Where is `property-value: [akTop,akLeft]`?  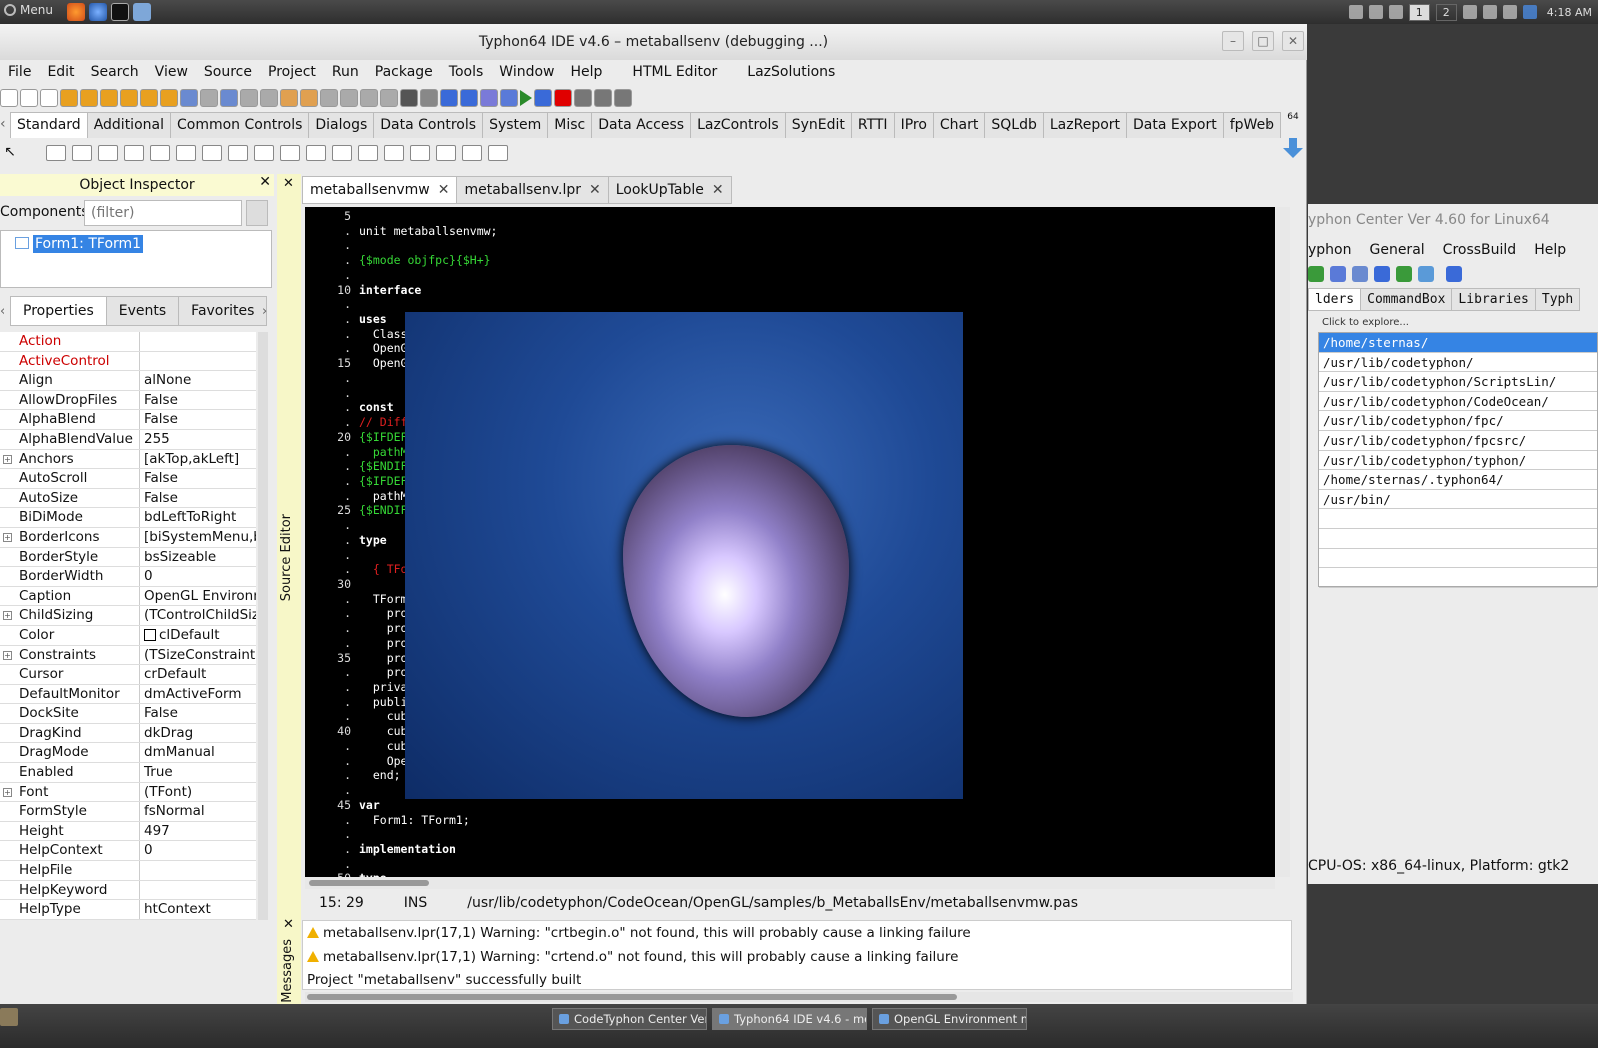 property-value: [akTop,akLeft] is located at coordinates (198, 459).